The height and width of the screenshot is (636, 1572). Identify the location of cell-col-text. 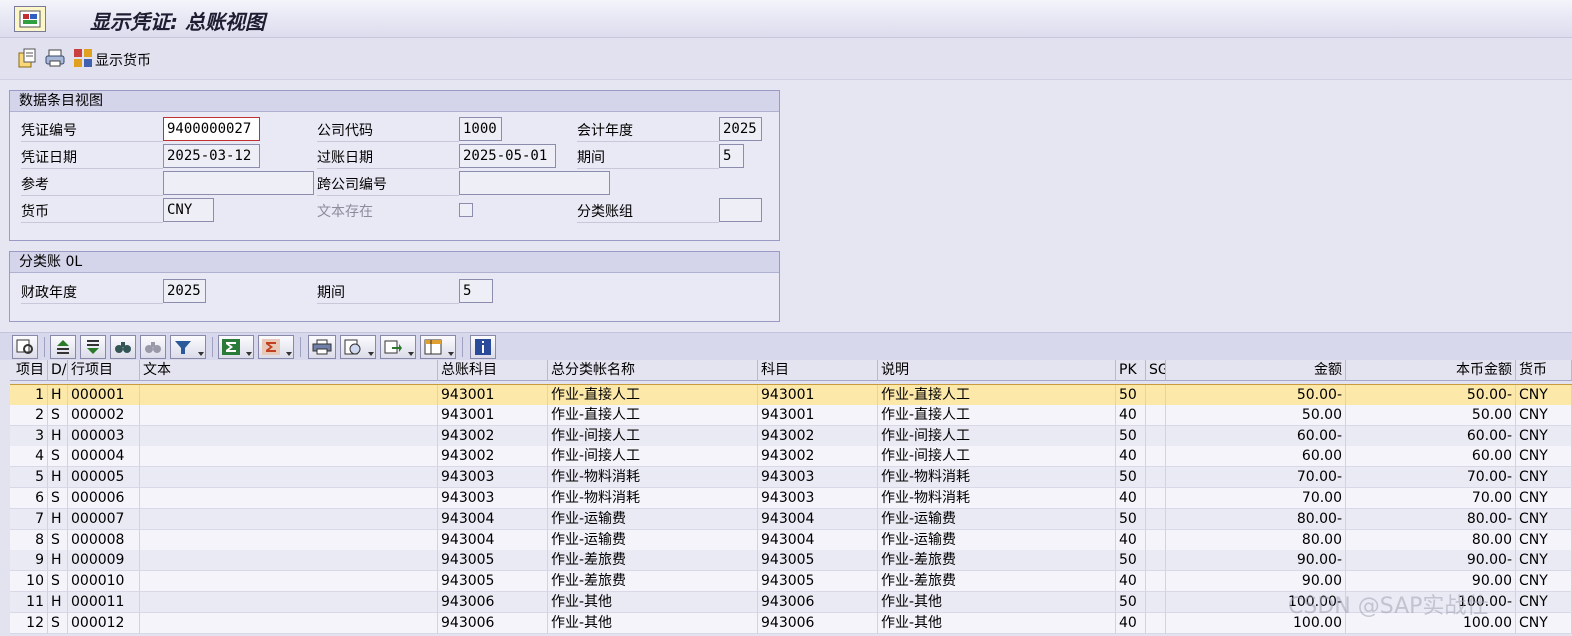
(289, 540).